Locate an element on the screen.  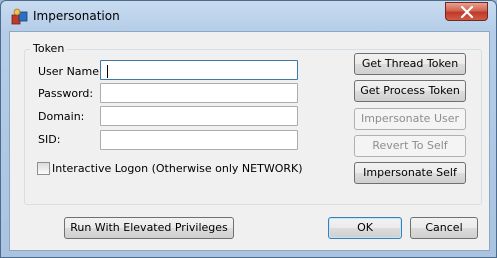
username-label: User Name: is located at coordinates (70, 71).